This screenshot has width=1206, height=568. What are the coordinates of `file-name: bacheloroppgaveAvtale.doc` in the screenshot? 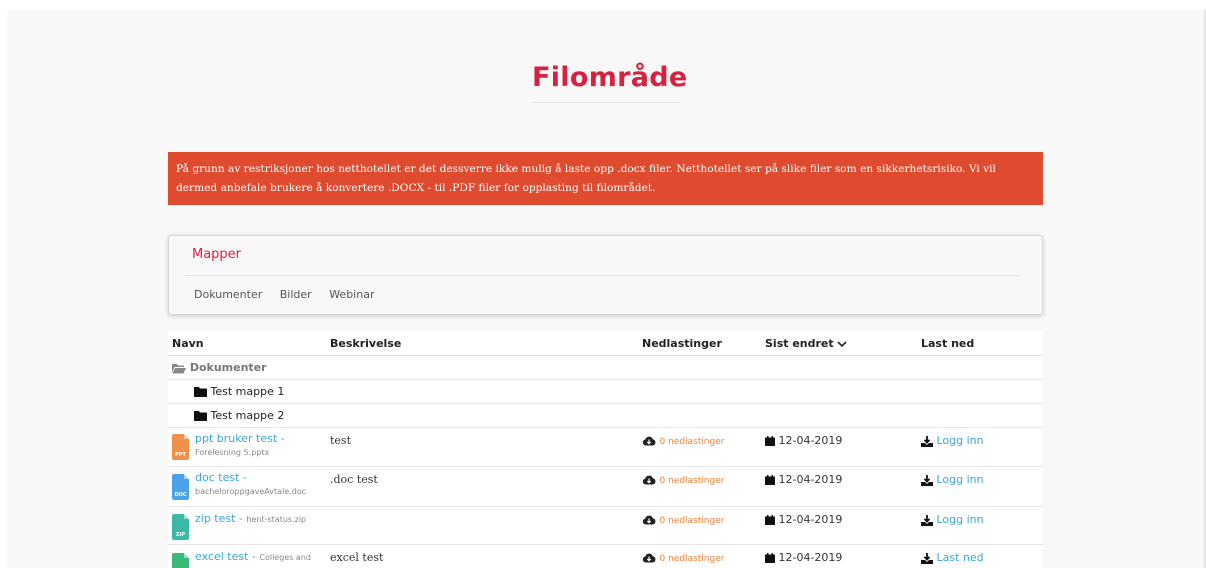 It's located at (251, 491).